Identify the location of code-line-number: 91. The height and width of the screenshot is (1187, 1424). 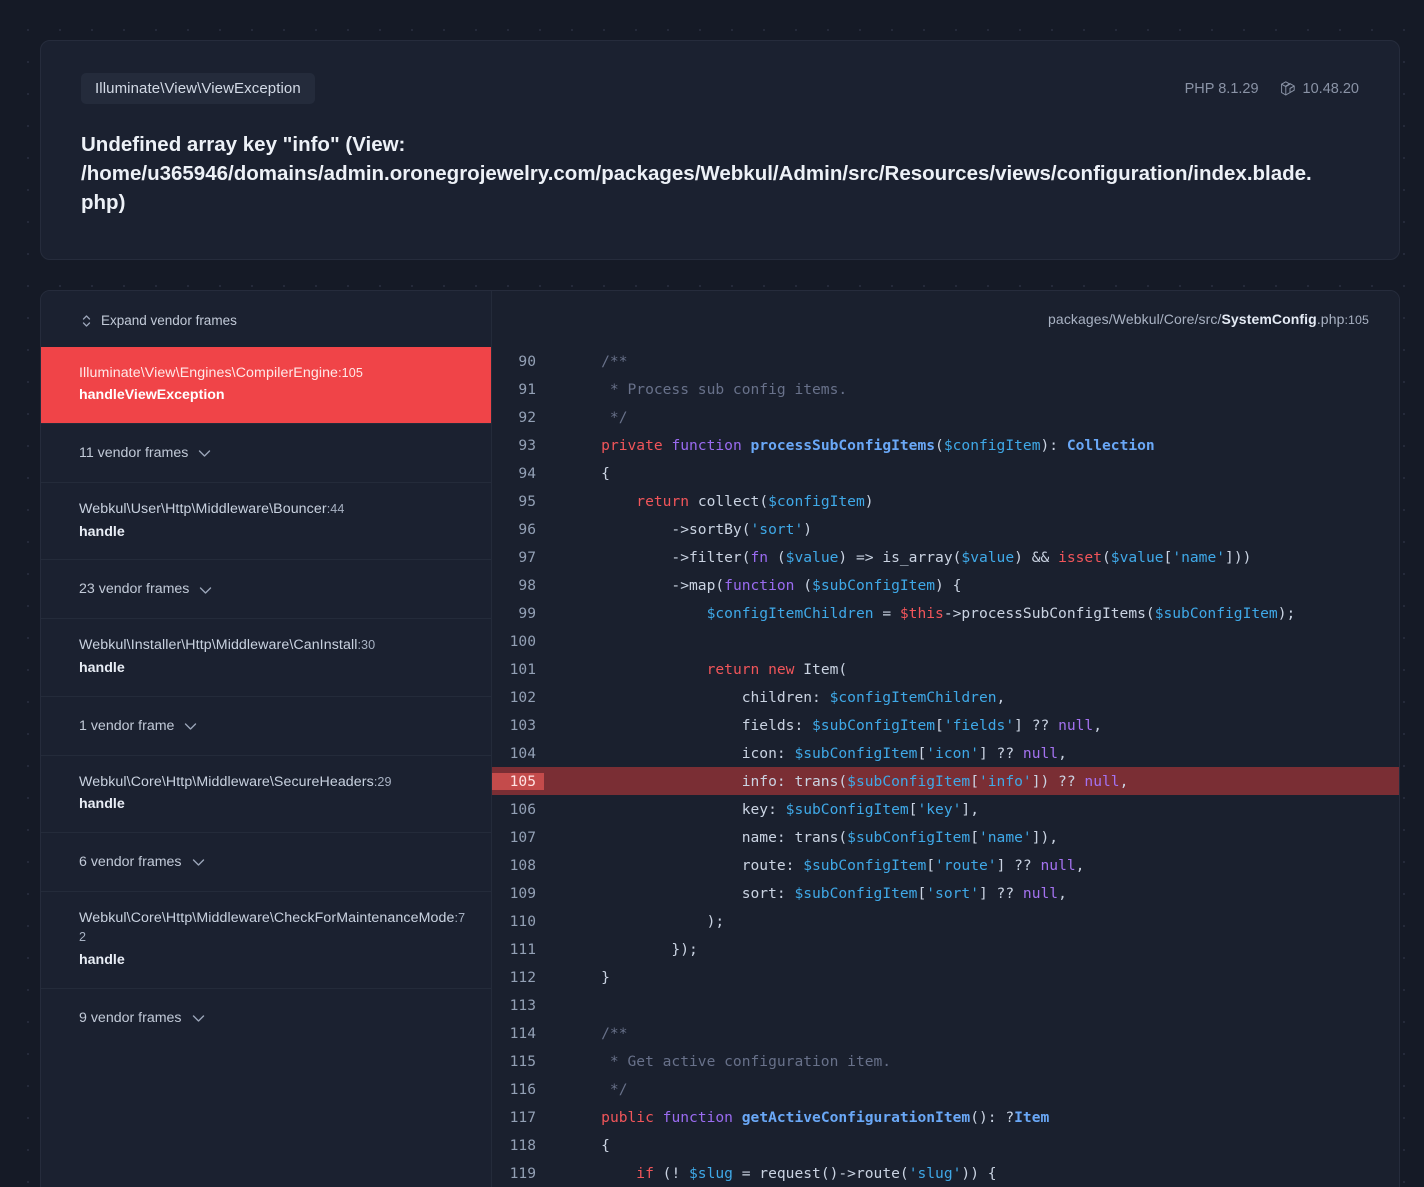
(527, 389).